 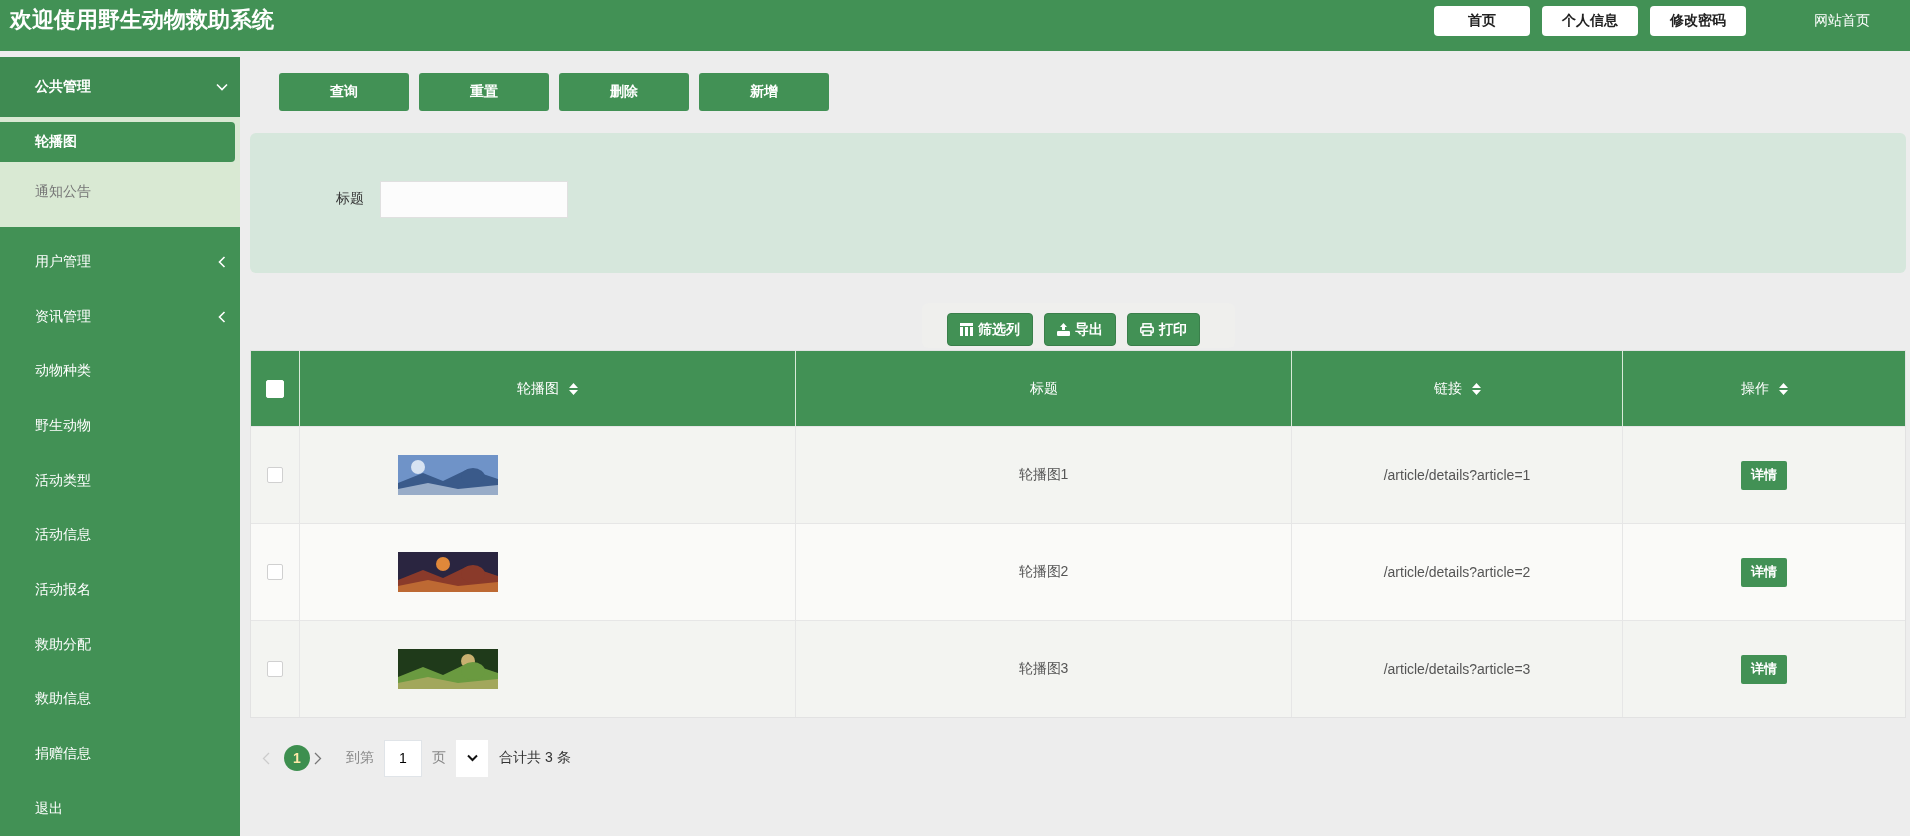 What do you see at coordinates (538, 388) in the screenshot?
I see `column-header: 轮播图` at bounding box center [538, 388].